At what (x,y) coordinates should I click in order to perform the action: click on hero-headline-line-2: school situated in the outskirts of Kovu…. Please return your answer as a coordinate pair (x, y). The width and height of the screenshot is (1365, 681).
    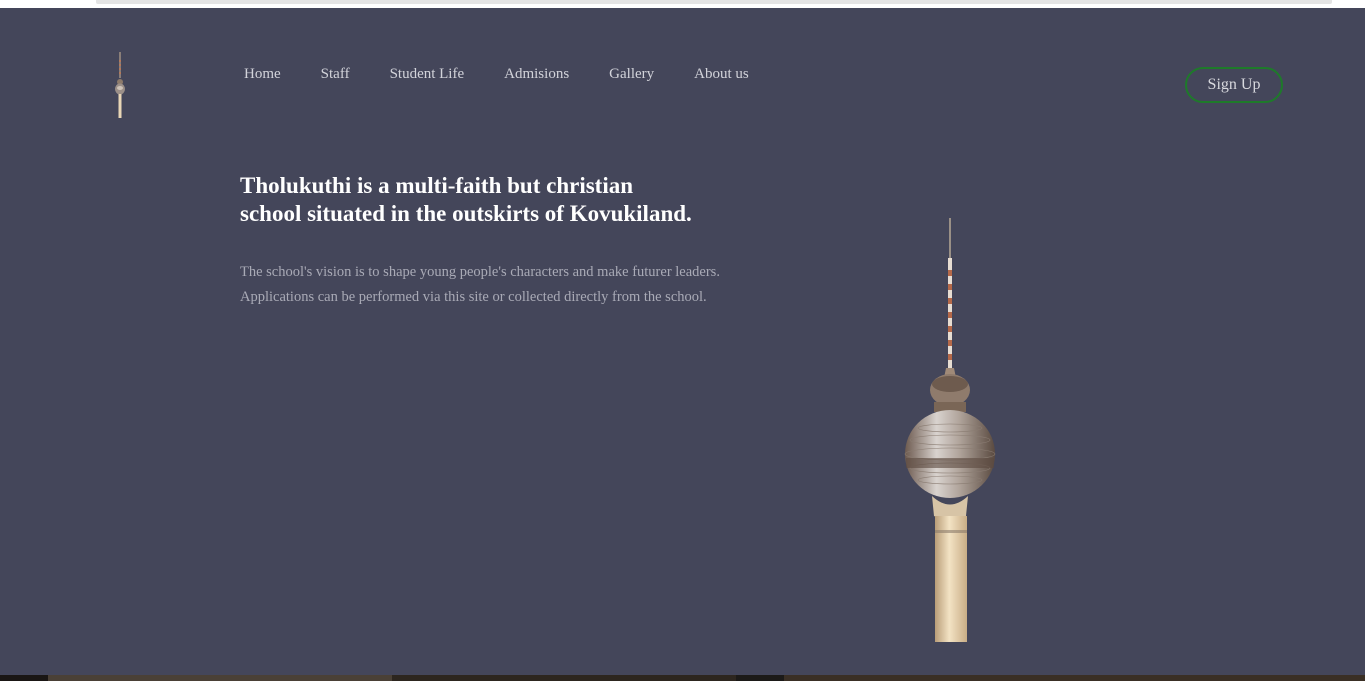
    Looking at the image, I should click on (466, 213).